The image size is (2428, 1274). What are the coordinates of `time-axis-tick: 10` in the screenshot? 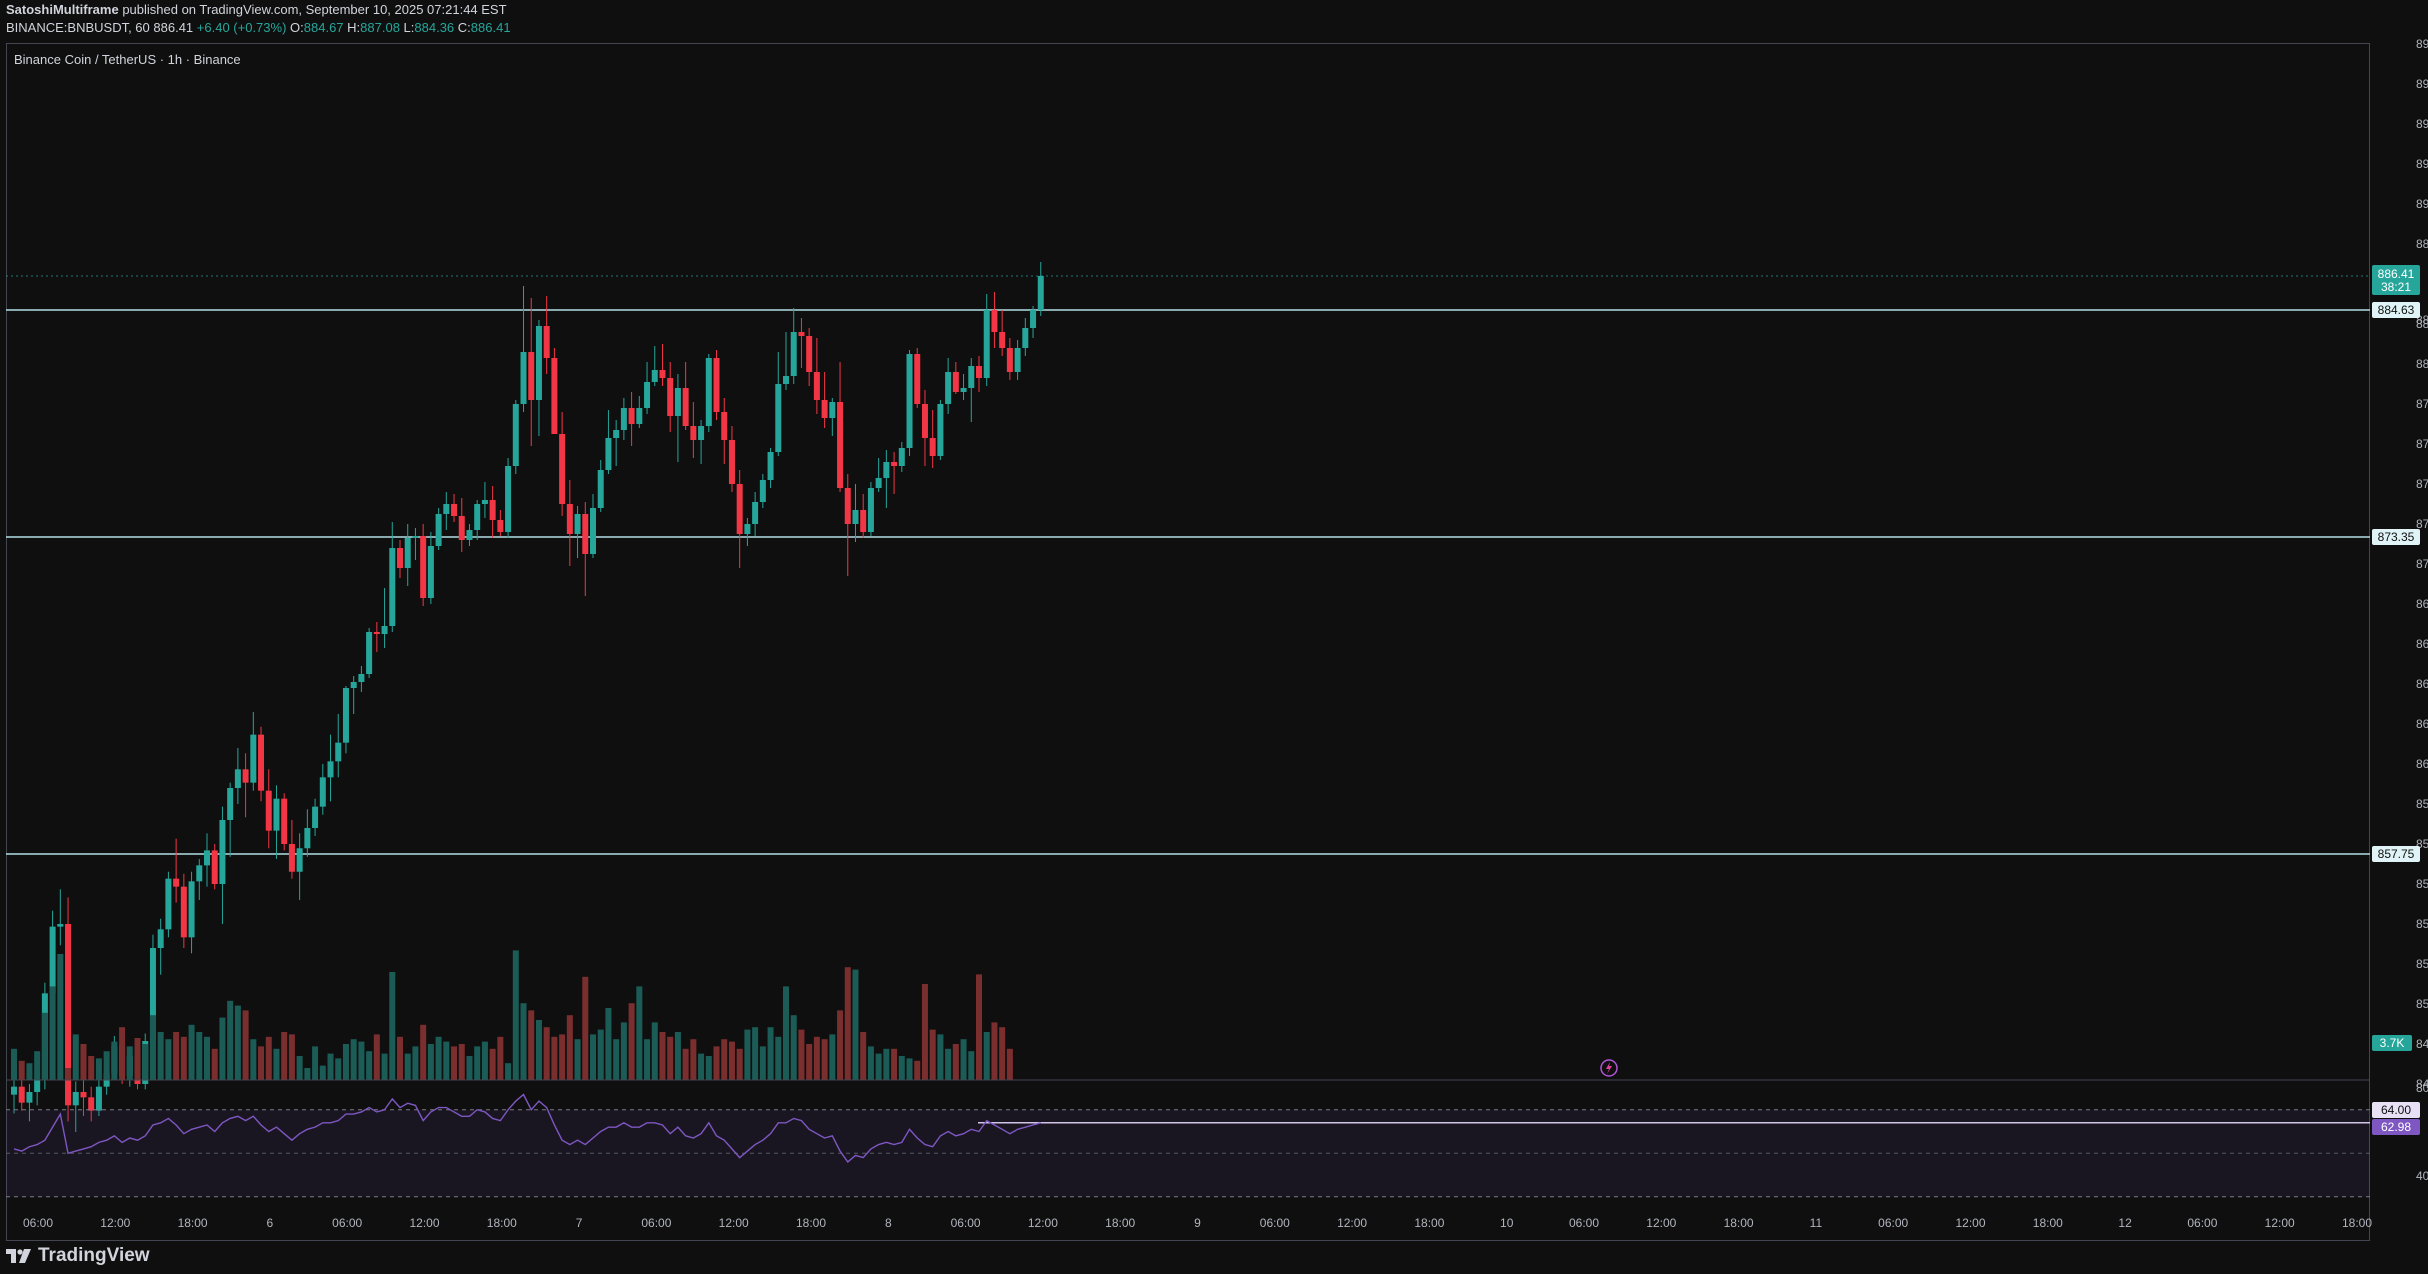 It's located at (1507, 1223).